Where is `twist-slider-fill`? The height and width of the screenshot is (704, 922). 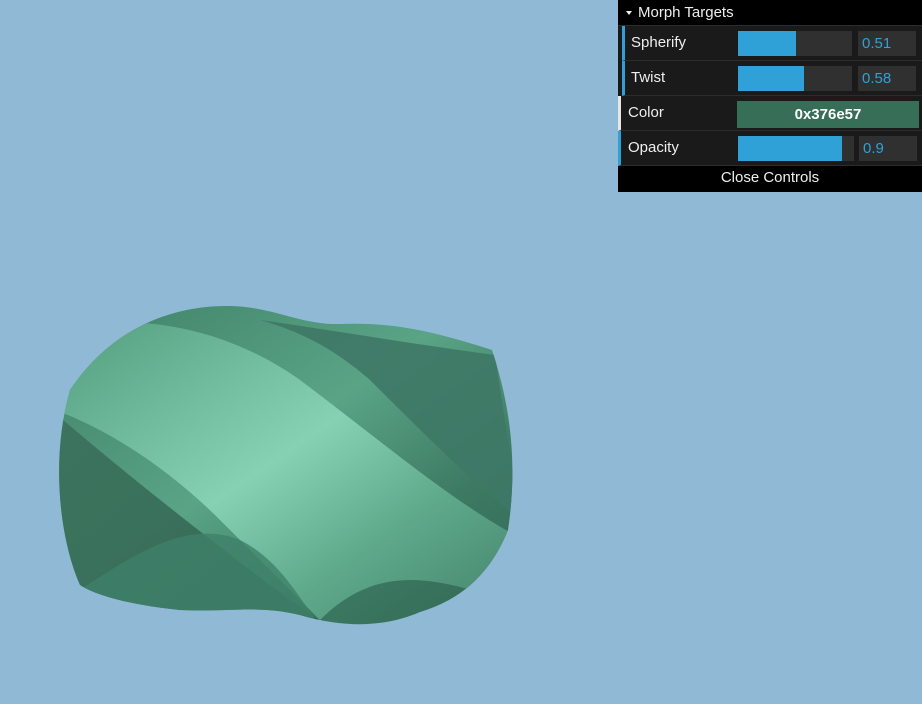
twist-slider-fill is located at coordinates (771, 78).